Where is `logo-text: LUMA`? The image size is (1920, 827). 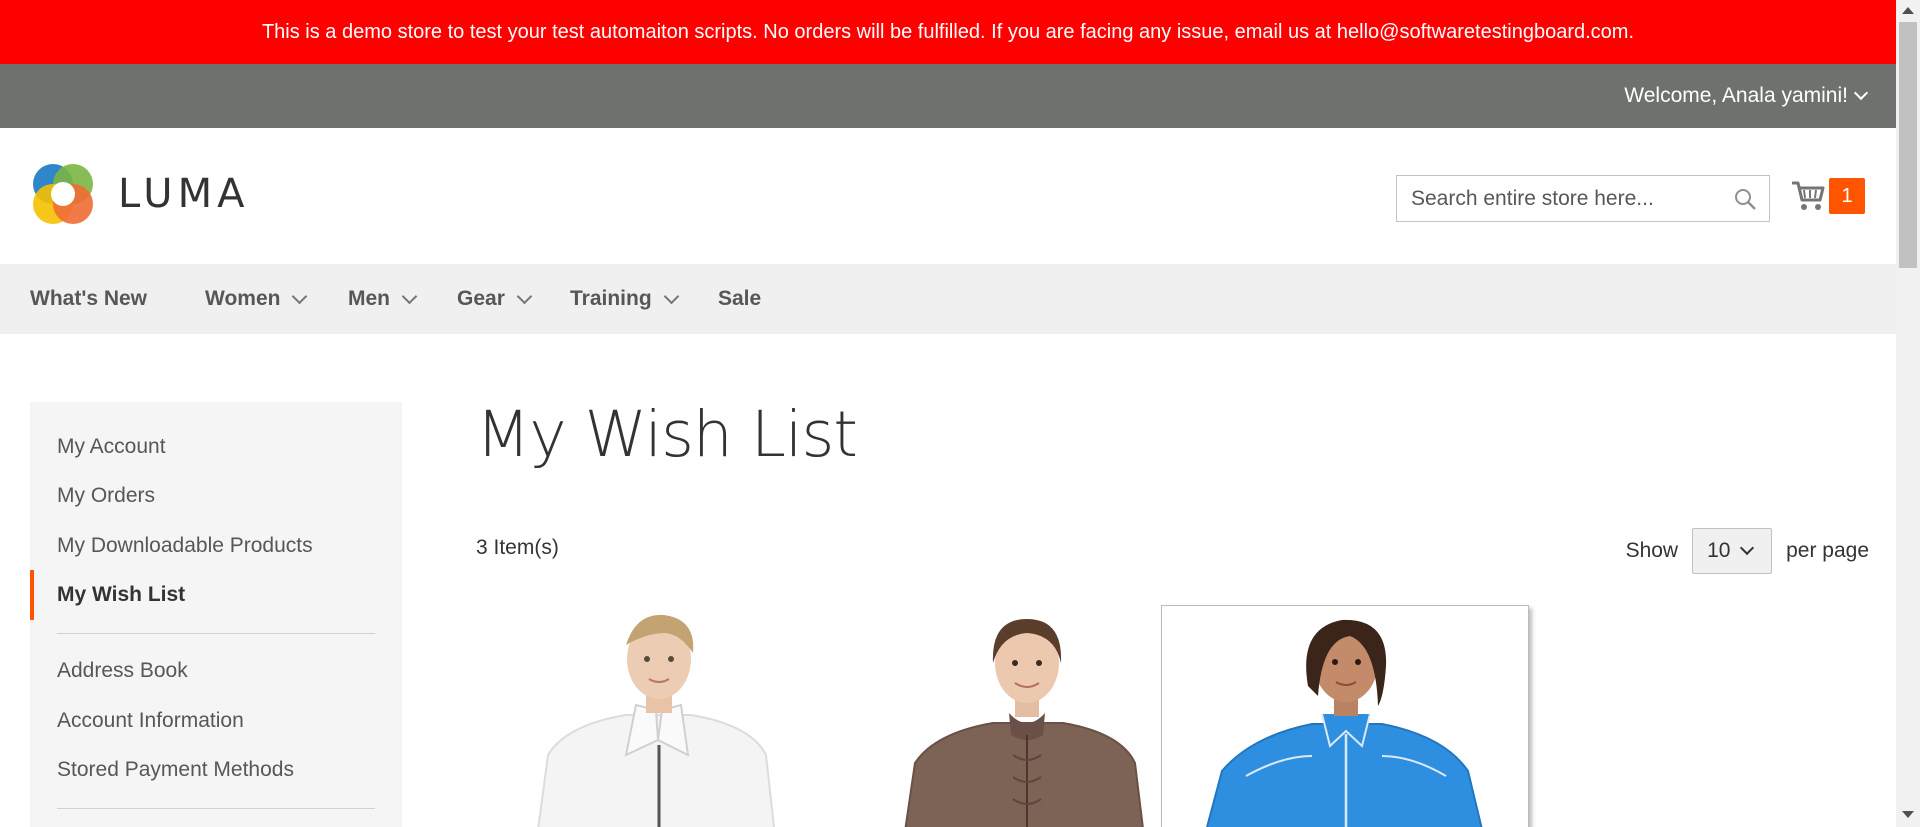
logo-text: LUMA is located at coordinates (184, 194).